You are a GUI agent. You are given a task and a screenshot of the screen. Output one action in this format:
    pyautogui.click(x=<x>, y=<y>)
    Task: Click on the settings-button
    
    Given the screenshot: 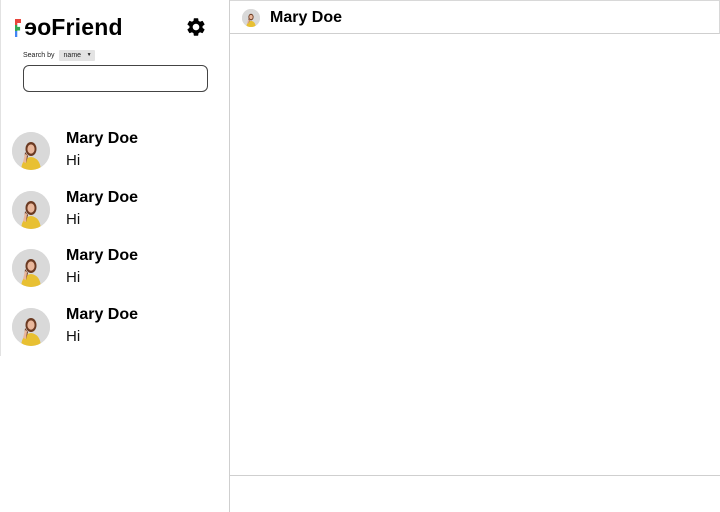 What is the action you would take?
    pyautogui.click(x=196, y=27)
    